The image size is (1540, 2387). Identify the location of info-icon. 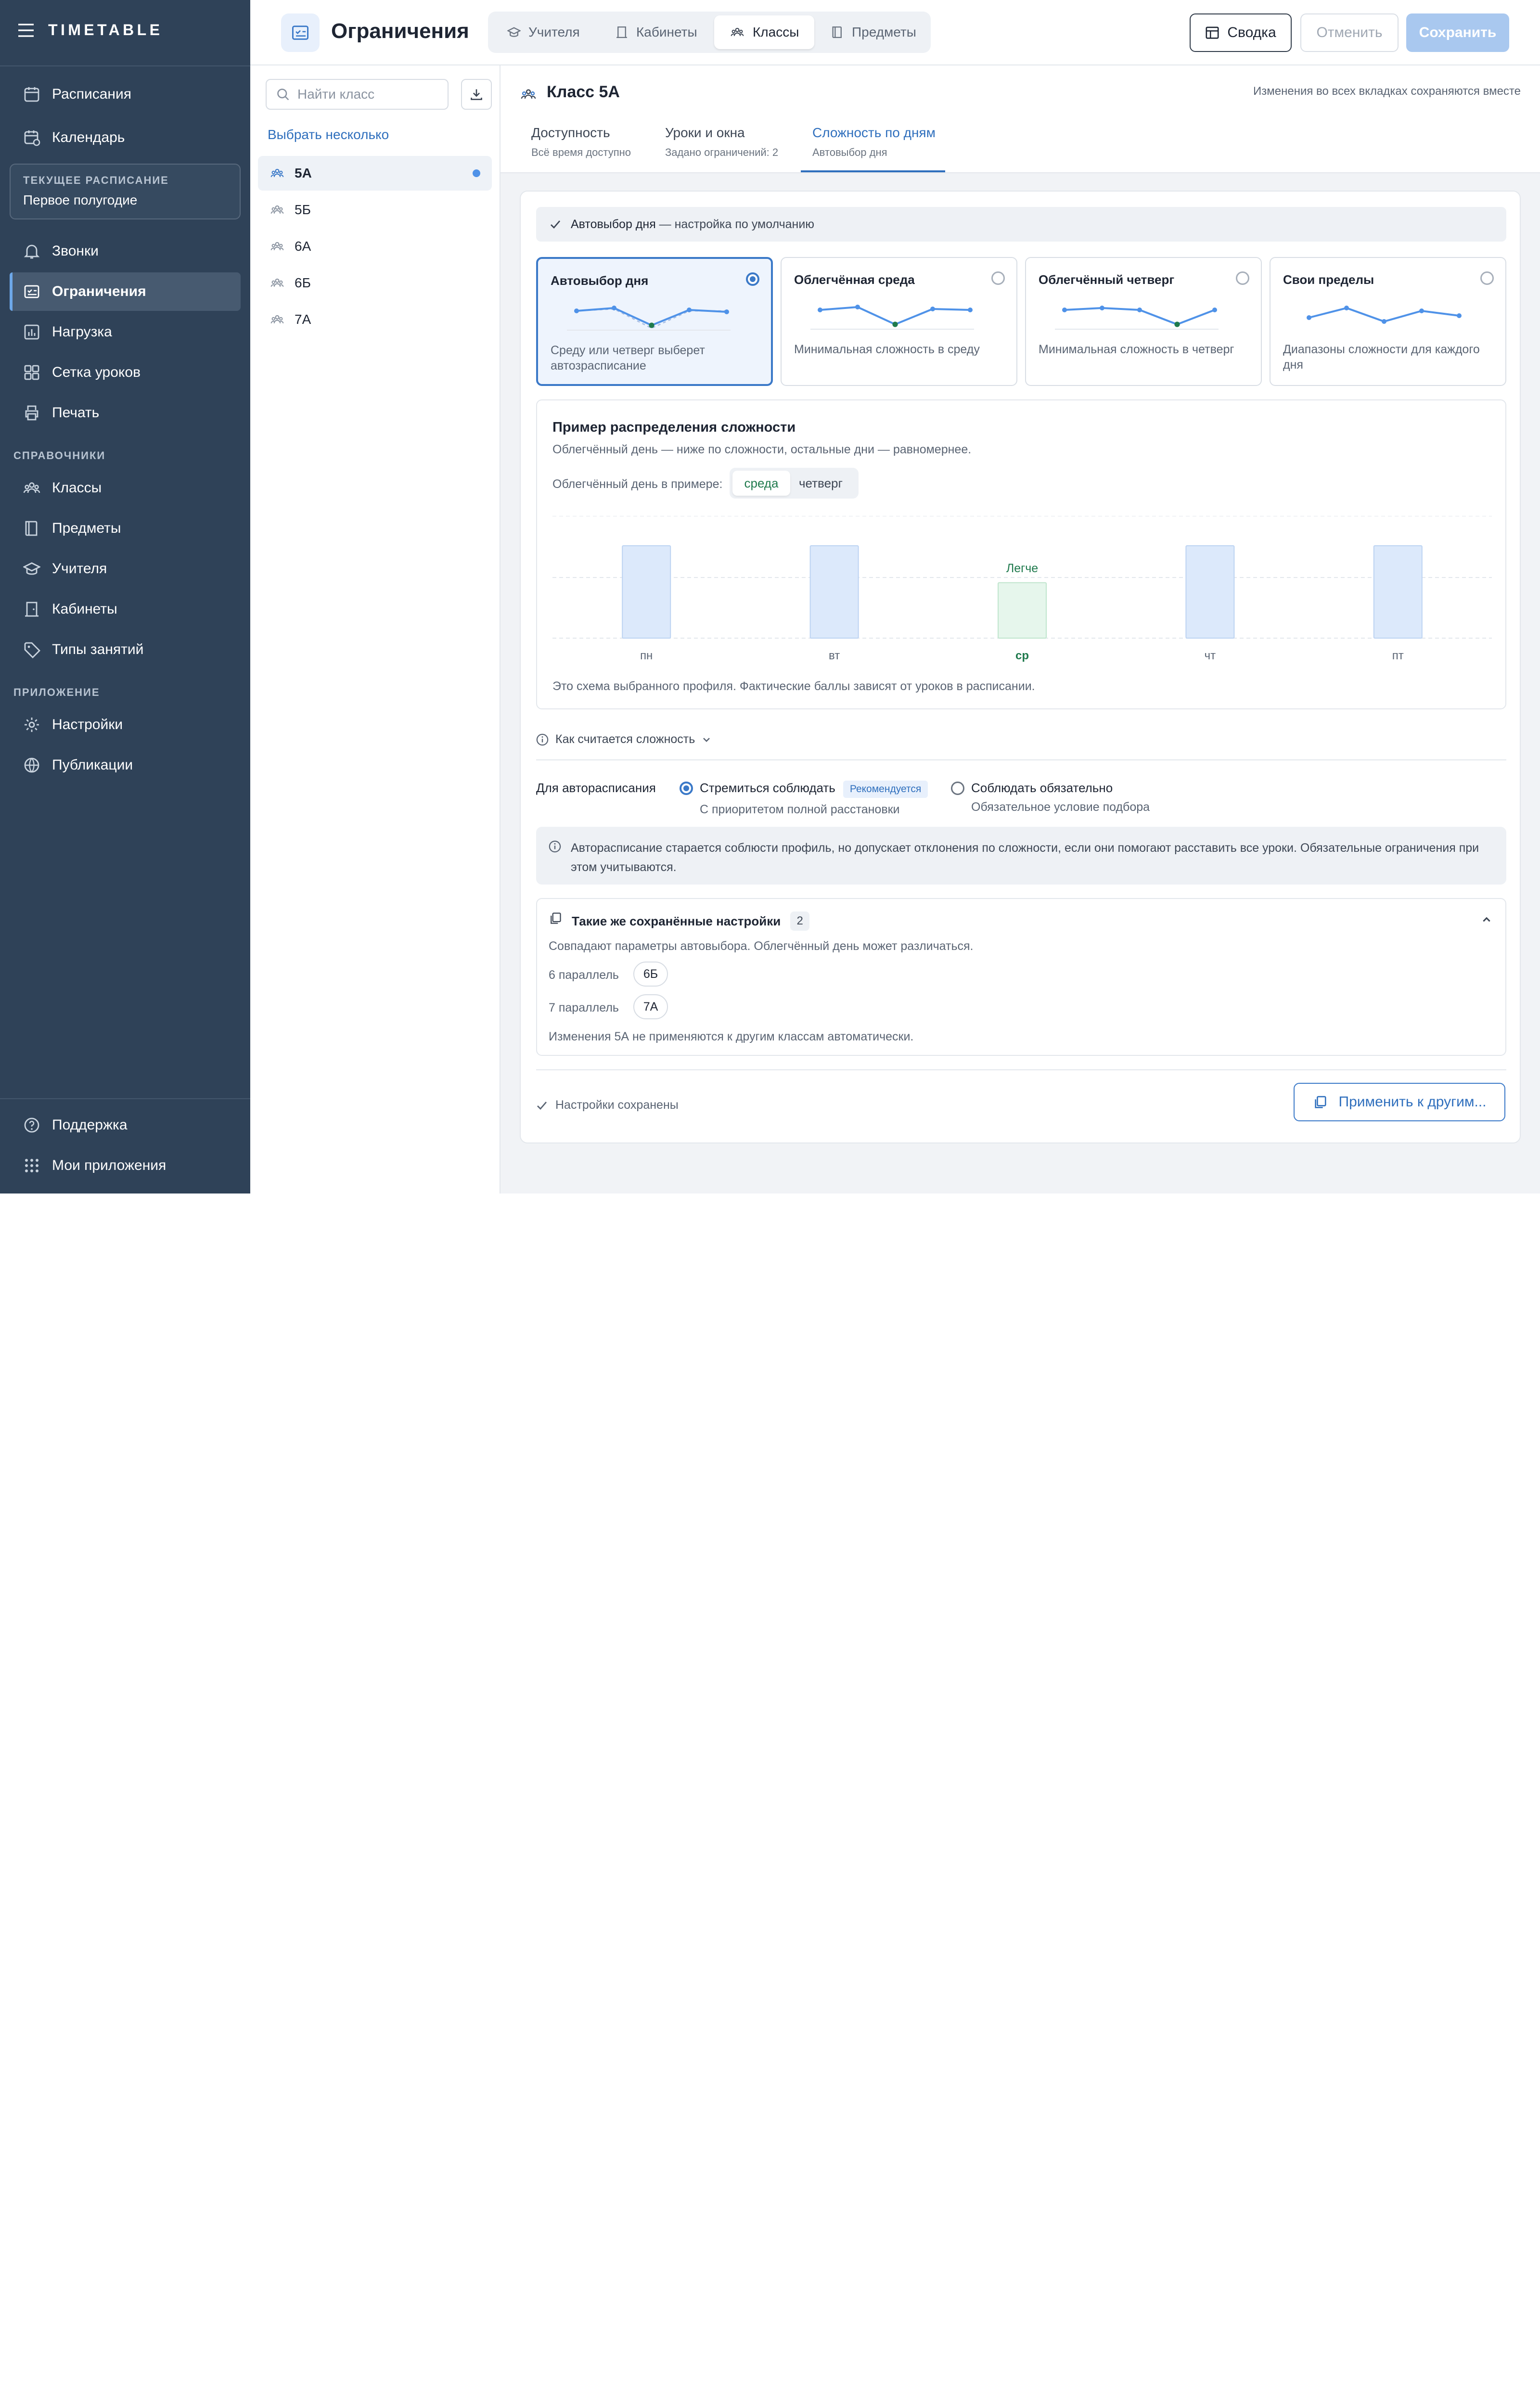
(555, 846).